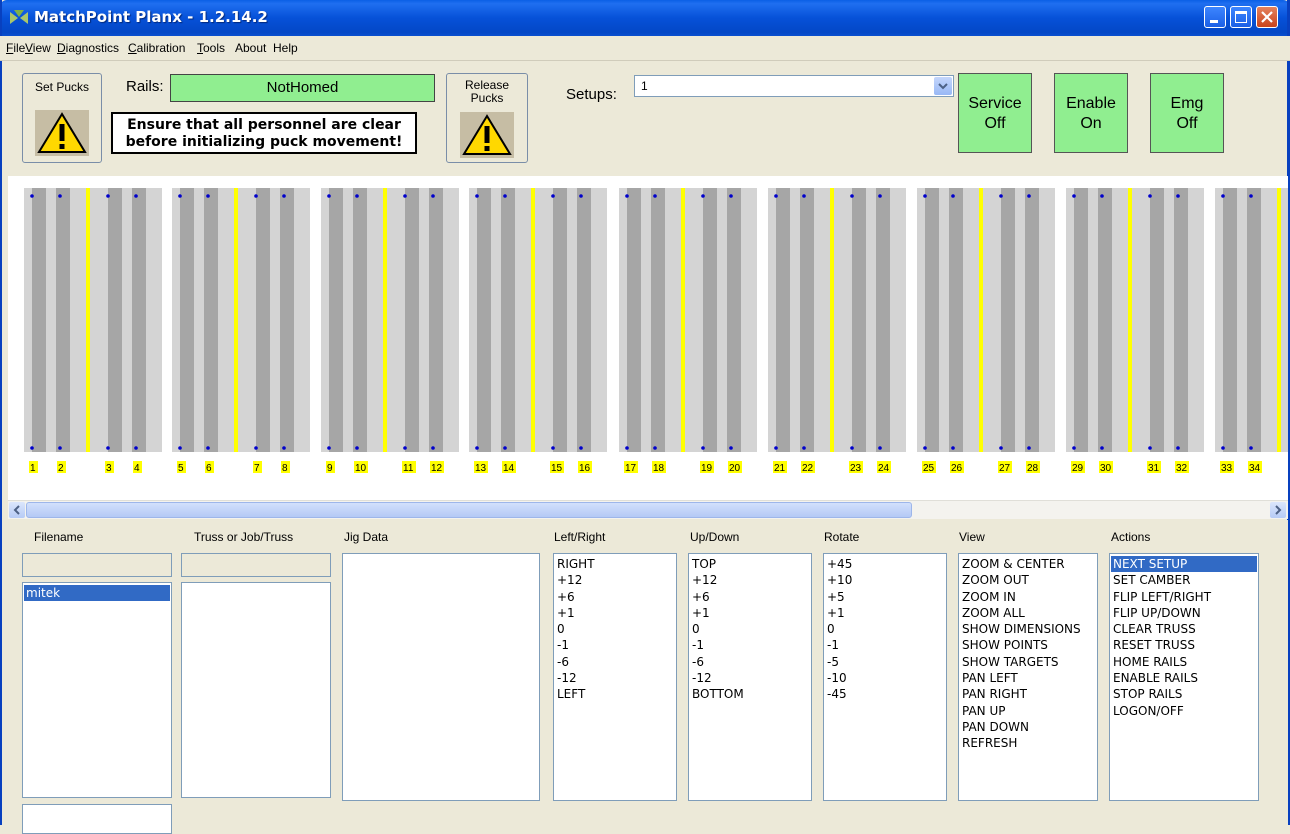 The height and width of the screenshot is (834, 1290). Describe the element at coordinates (750, 629) in the screenshot. I see `up-down-item: 0` at that location.